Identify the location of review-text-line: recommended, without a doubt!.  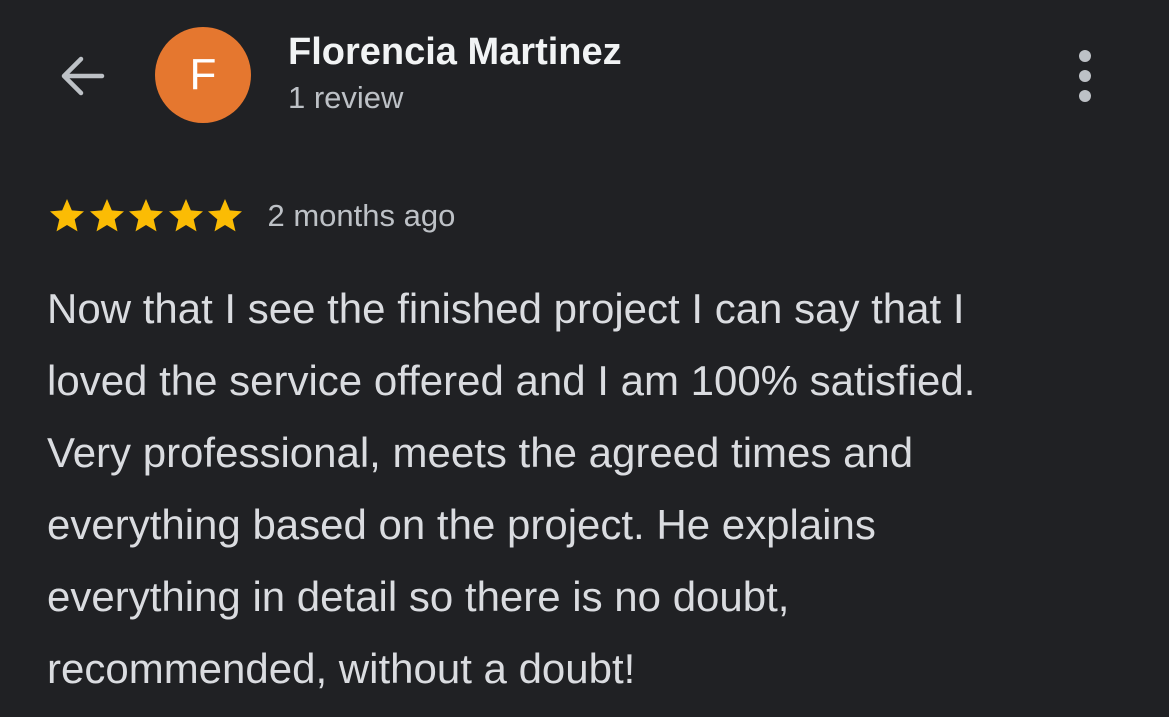
(341, 668).